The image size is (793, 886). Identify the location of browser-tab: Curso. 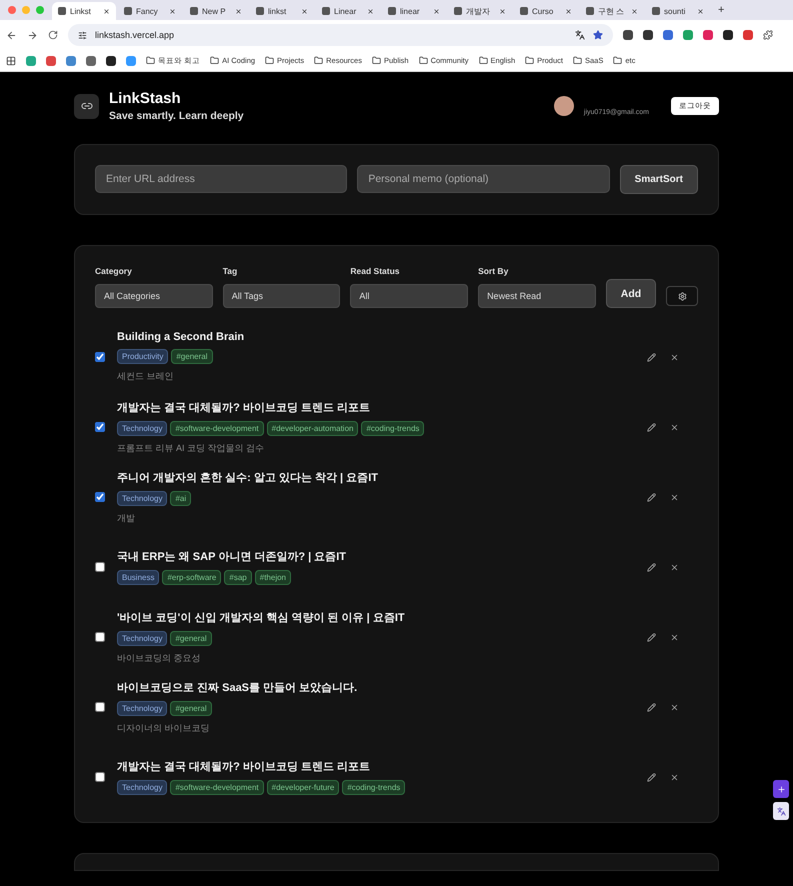
(546, 11).